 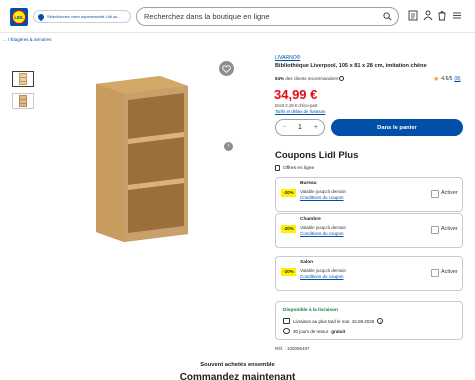 I want to click on search-icon, so click(x=387, y=16).